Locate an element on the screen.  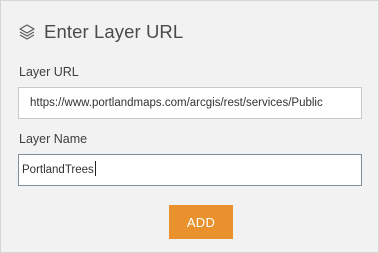
panel-title: Enter Layer URL is located at coordinates (114, 31).